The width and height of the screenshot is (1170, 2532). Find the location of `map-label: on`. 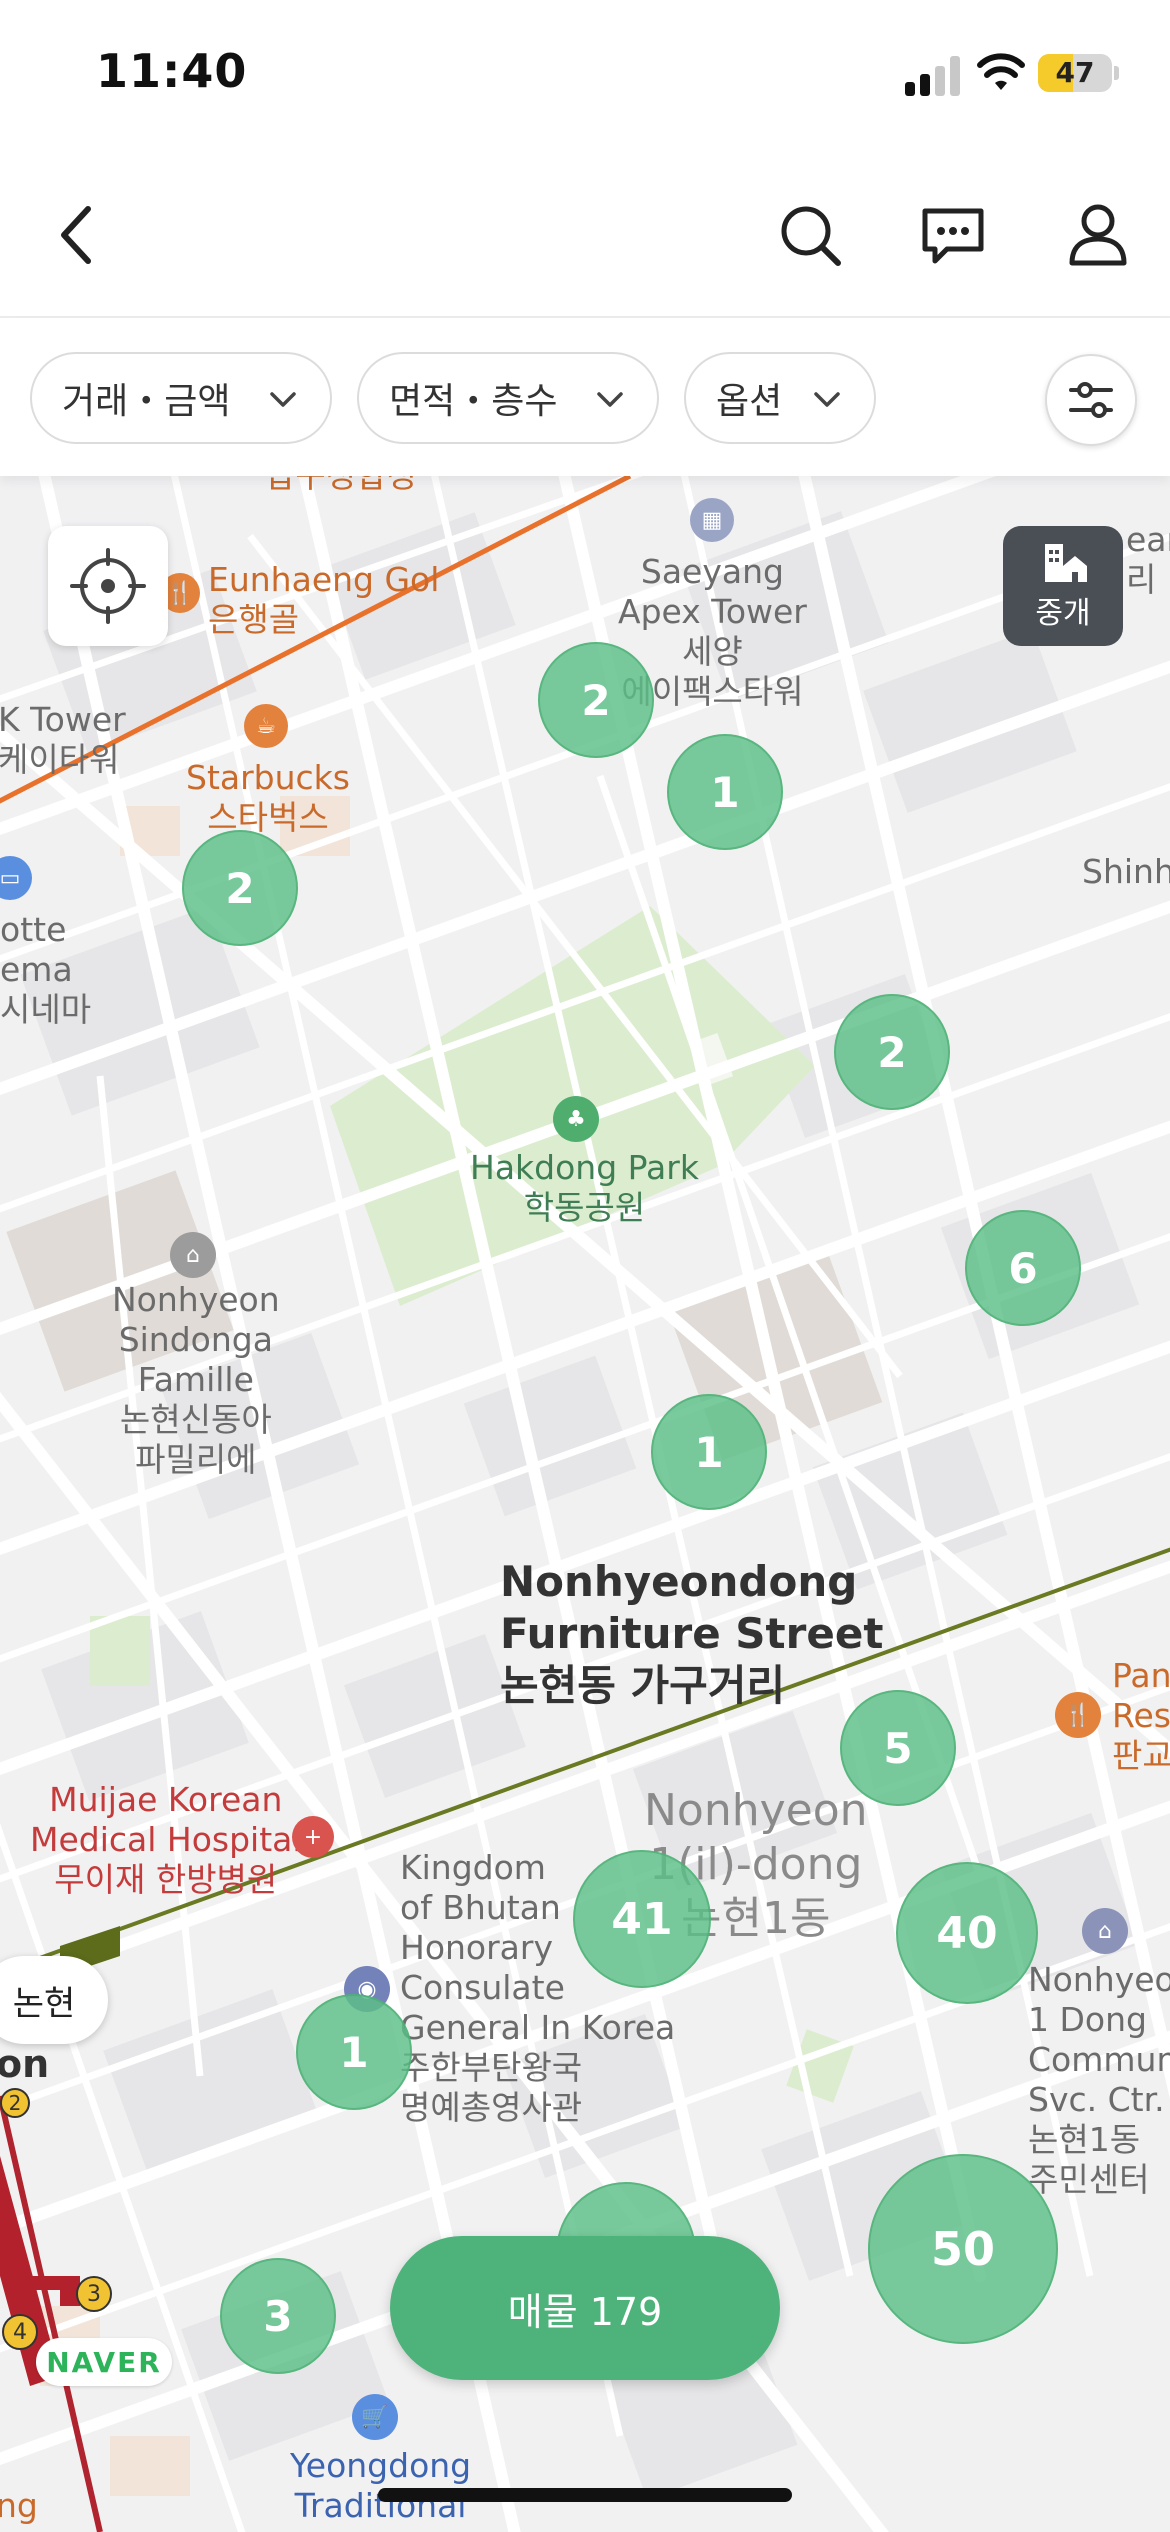

map-label: on is located at coordinates (25, 2064).